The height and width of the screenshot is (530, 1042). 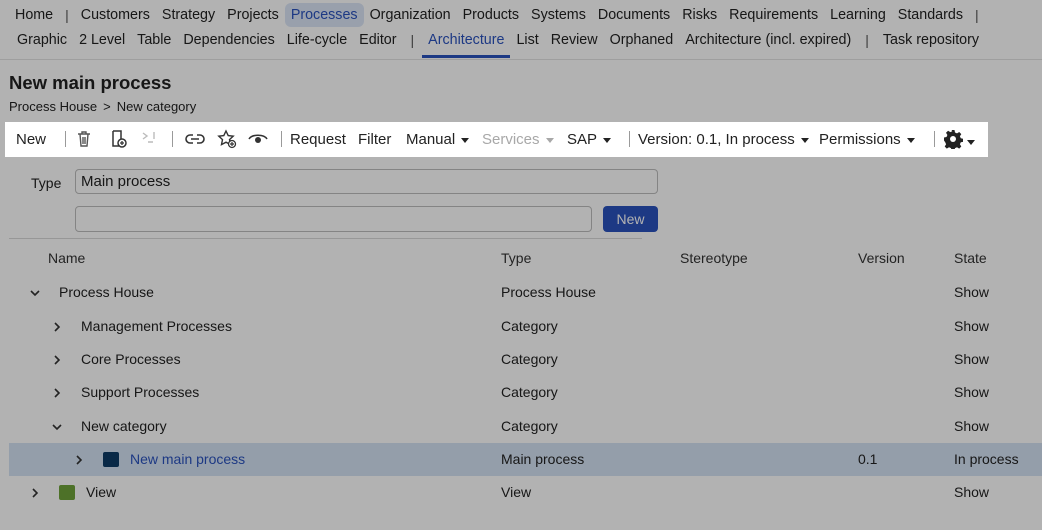 I want to click on breadcrumb-item: Process House, so click(x=53, y=106).